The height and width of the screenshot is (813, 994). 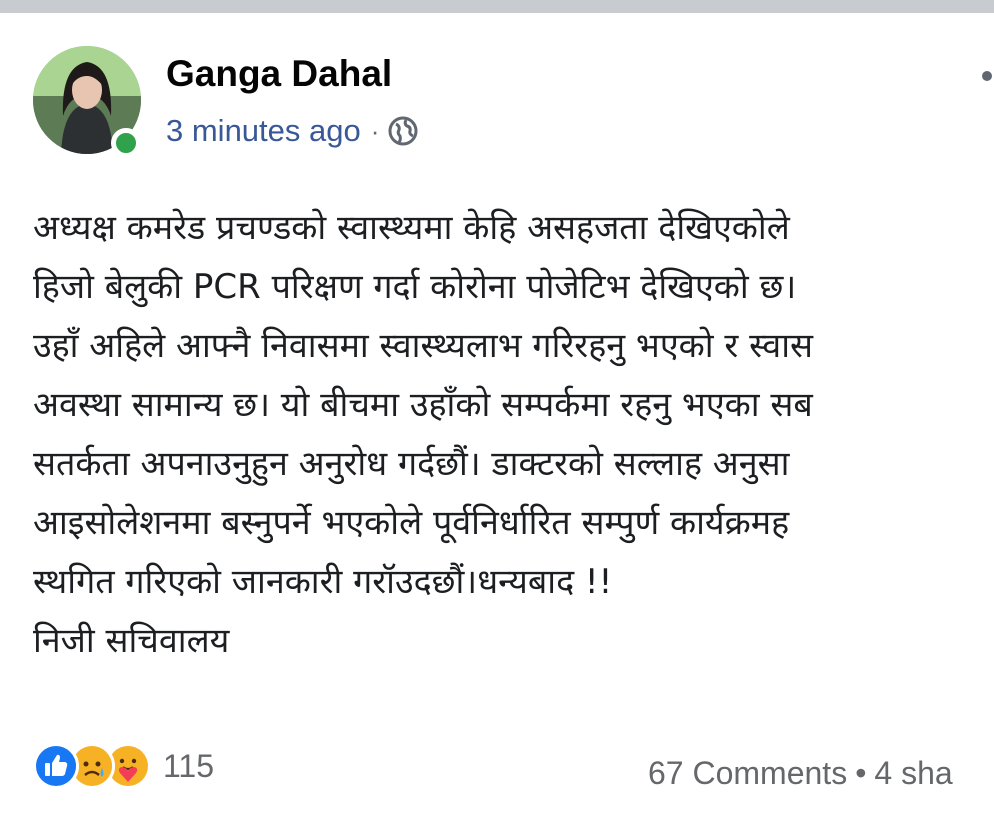 What do you see at coordinates (123, 766) in the screenshot?
I see `reactions-summary: 115` at bounding box center [123, 766].